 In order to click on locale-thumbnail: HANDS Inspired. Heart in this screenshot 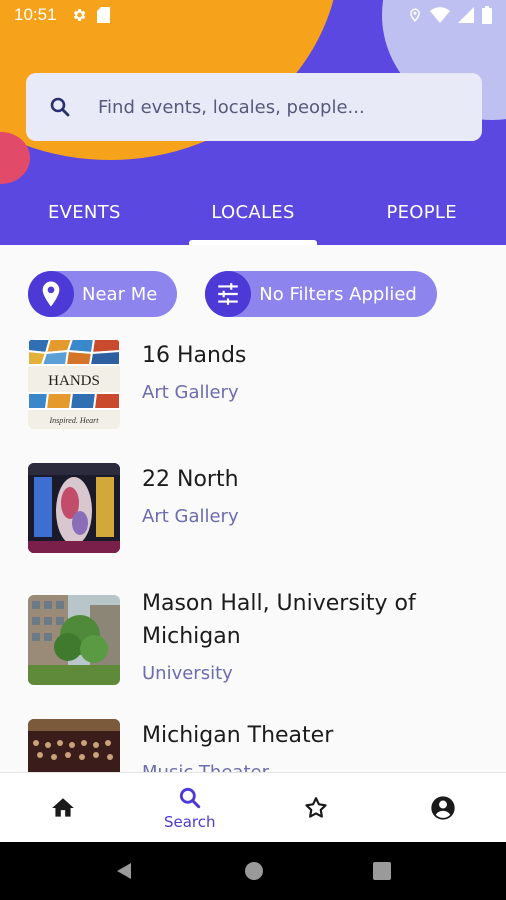, I will do `click(74, 384)`.